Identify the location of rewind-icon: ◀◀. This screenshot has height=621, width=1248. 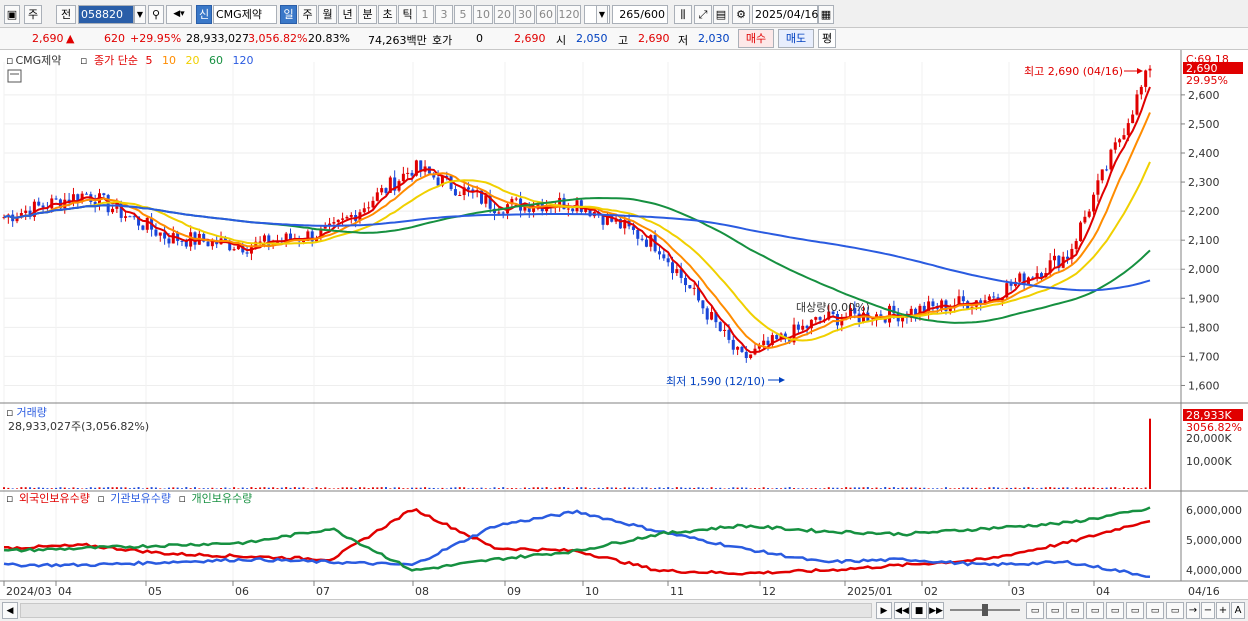
(902, 610).